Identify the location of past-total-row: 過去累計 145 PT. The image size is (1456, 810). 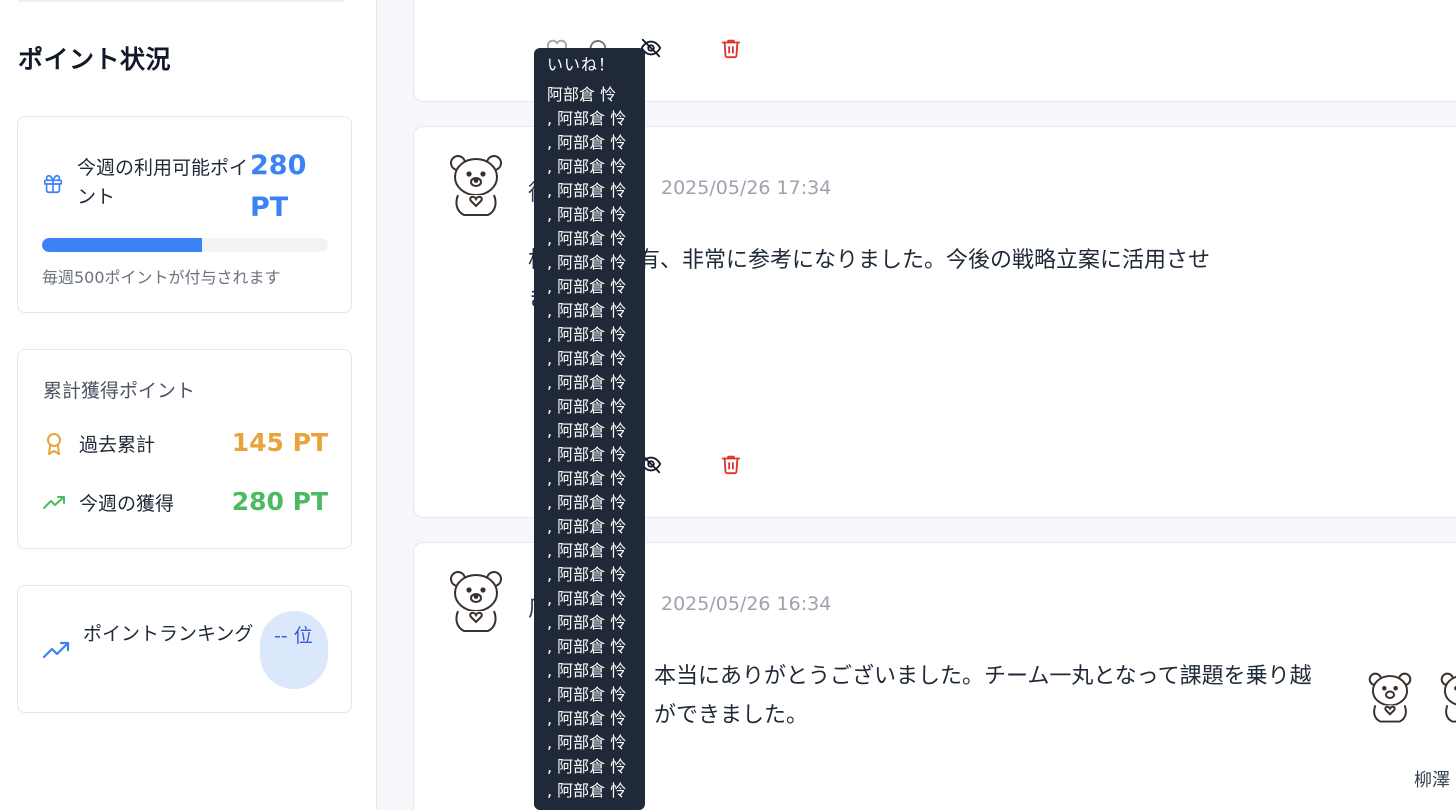
(185, 444).